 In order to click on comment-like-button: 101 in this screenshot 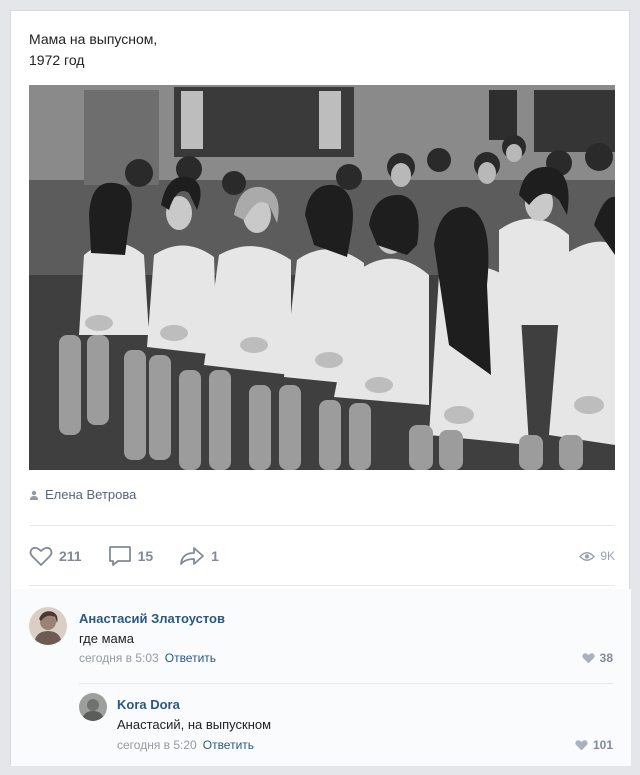, I will do `click(594, 745)`.